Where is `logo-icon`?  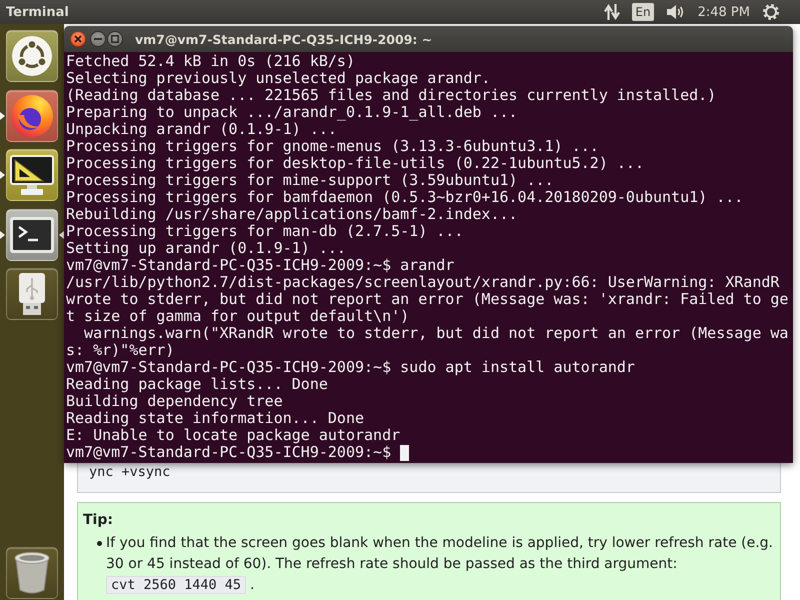
logo-icon is located at coordinates (32, 56).